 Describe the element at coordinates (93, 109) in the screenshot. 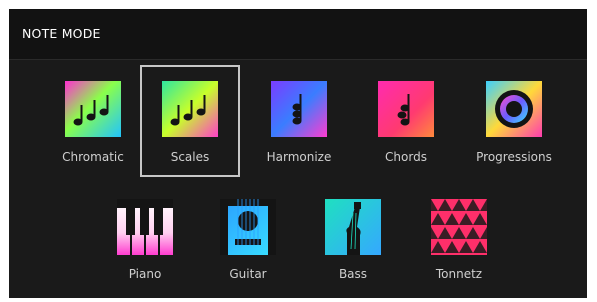

I see `chromatic-notes-icon` at that location.